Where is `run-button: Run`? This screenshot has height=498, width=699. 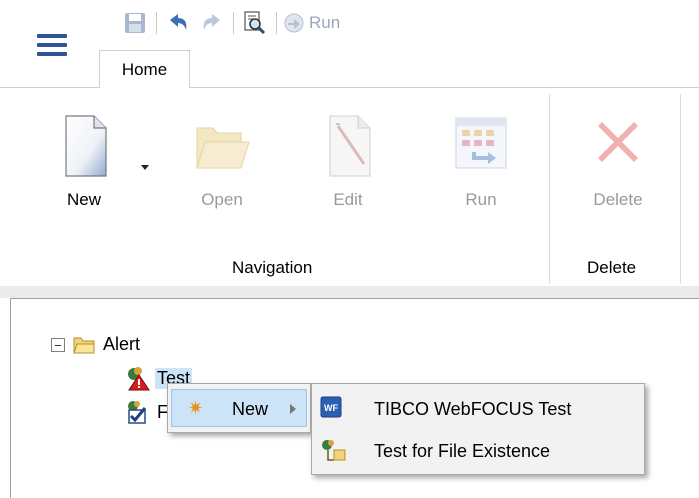 run-button: Run is located at coordinates (481, 165).